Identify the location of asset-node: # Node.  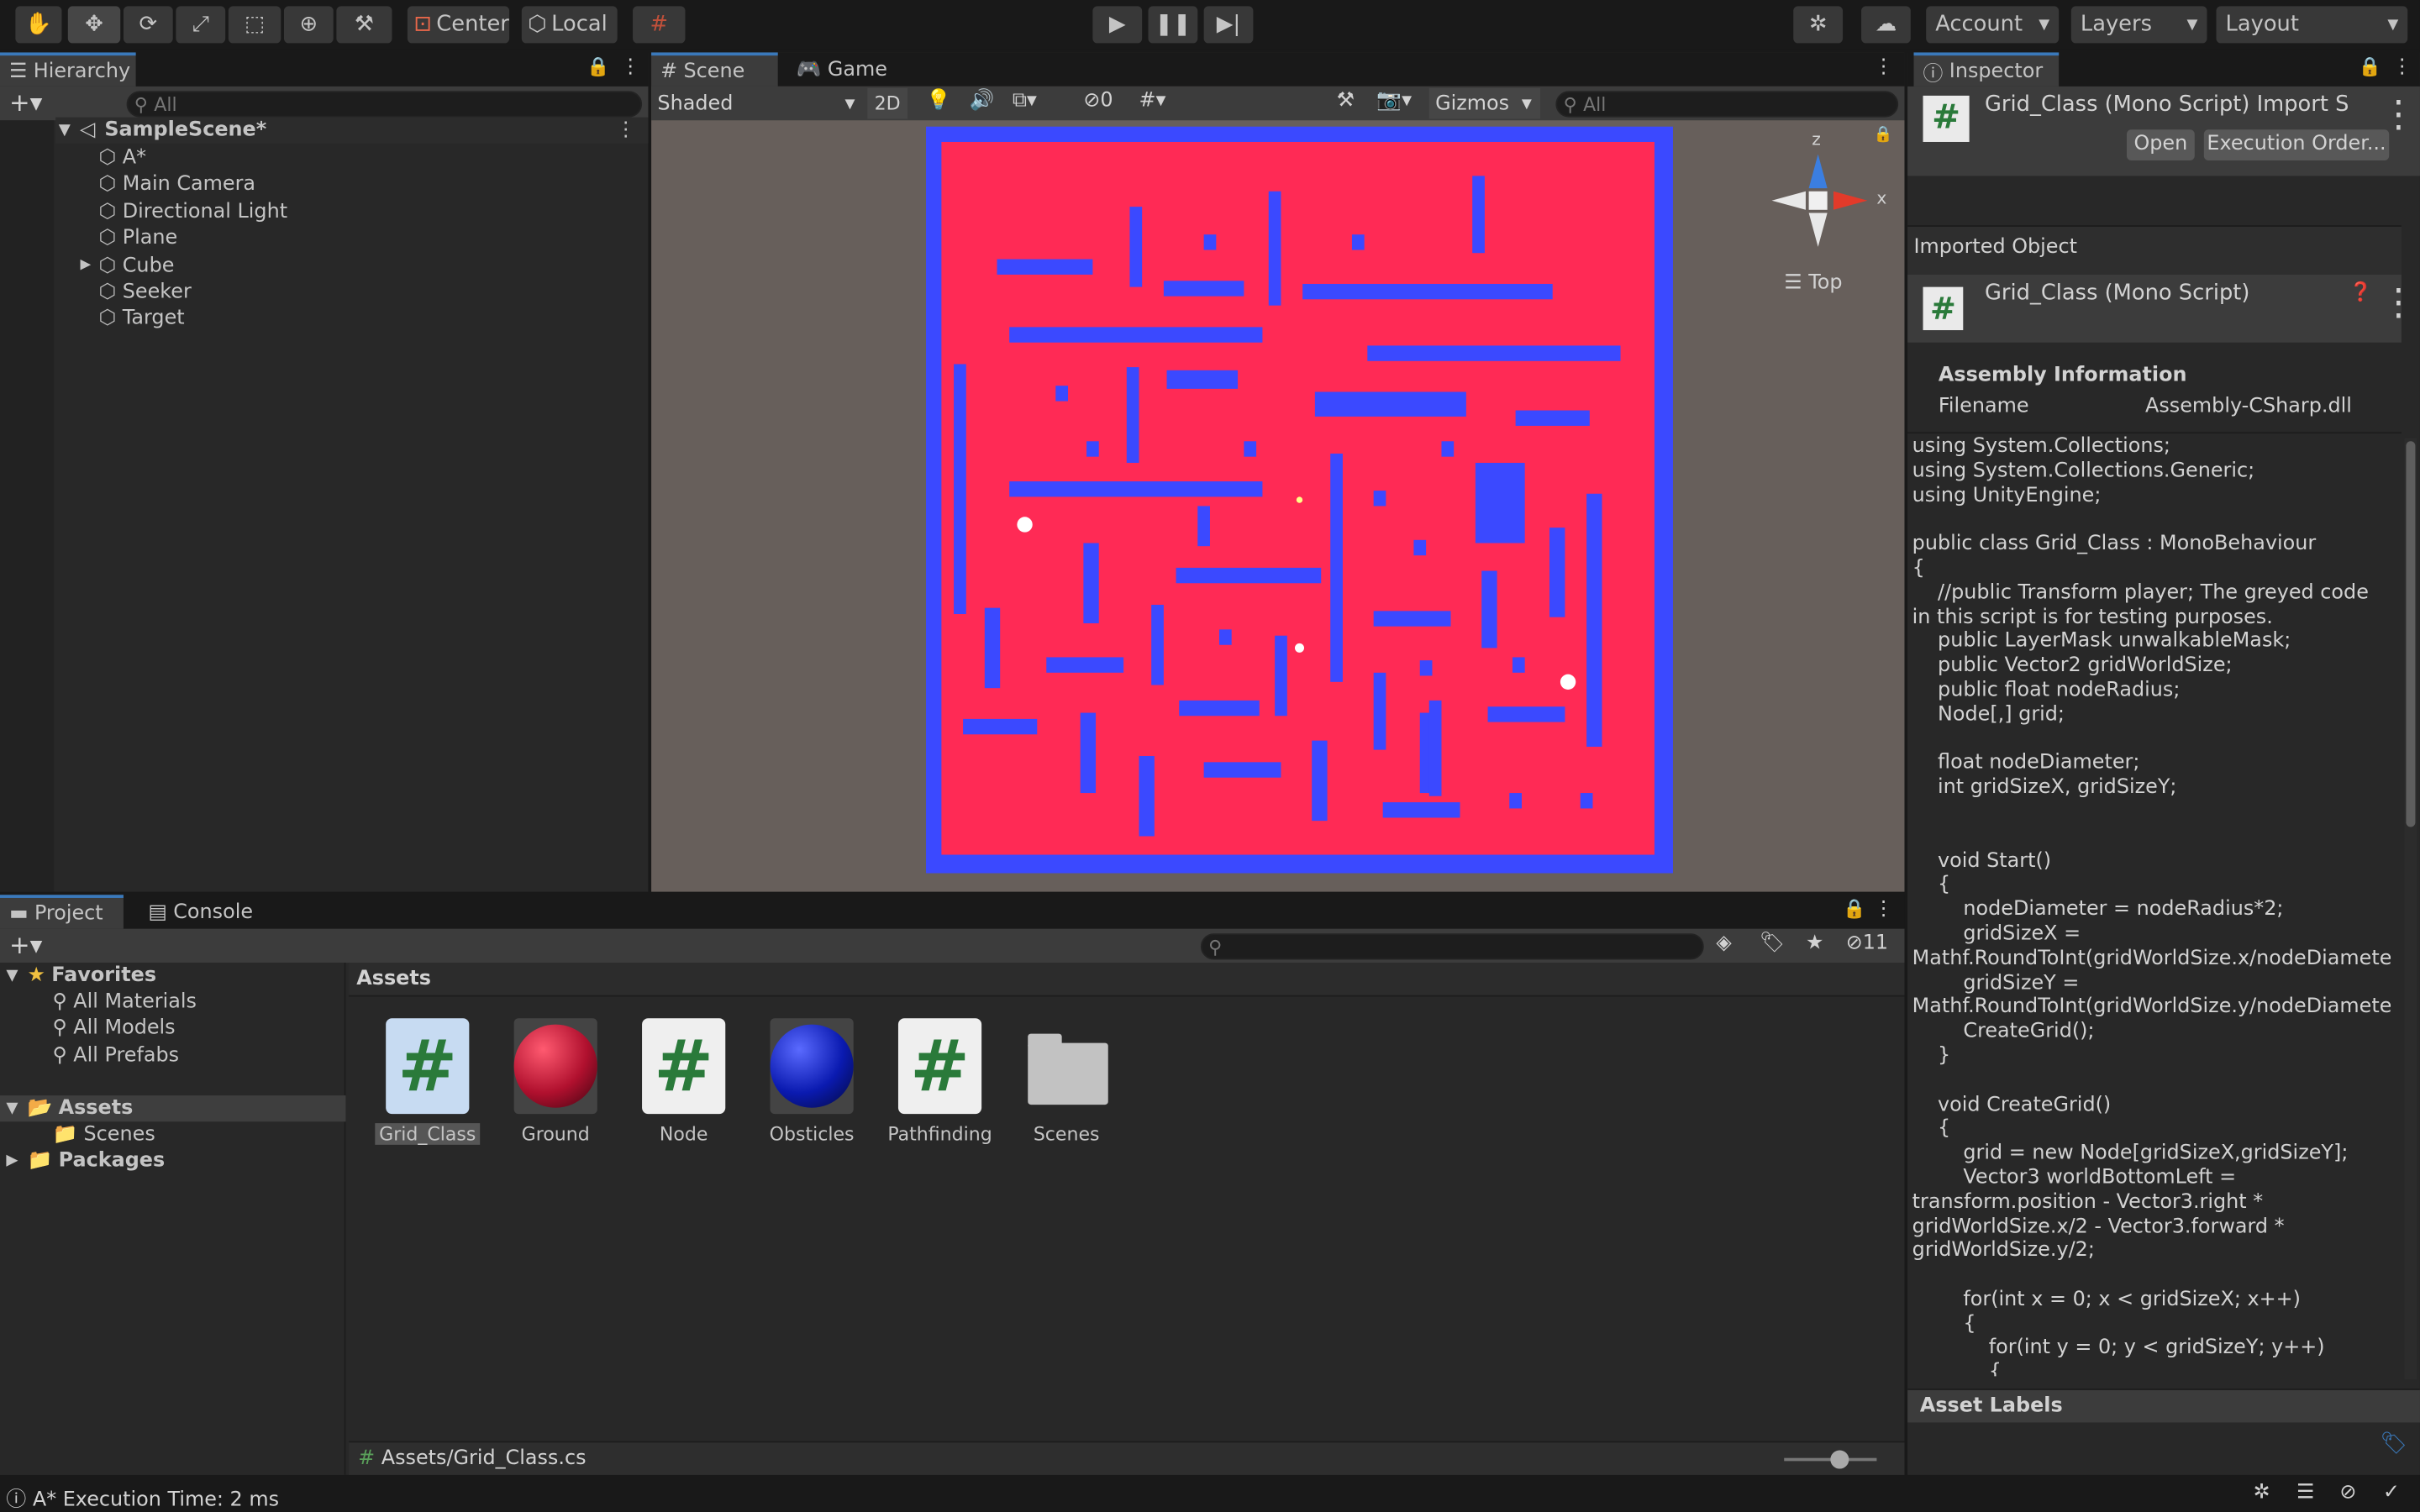
(683, 1081).